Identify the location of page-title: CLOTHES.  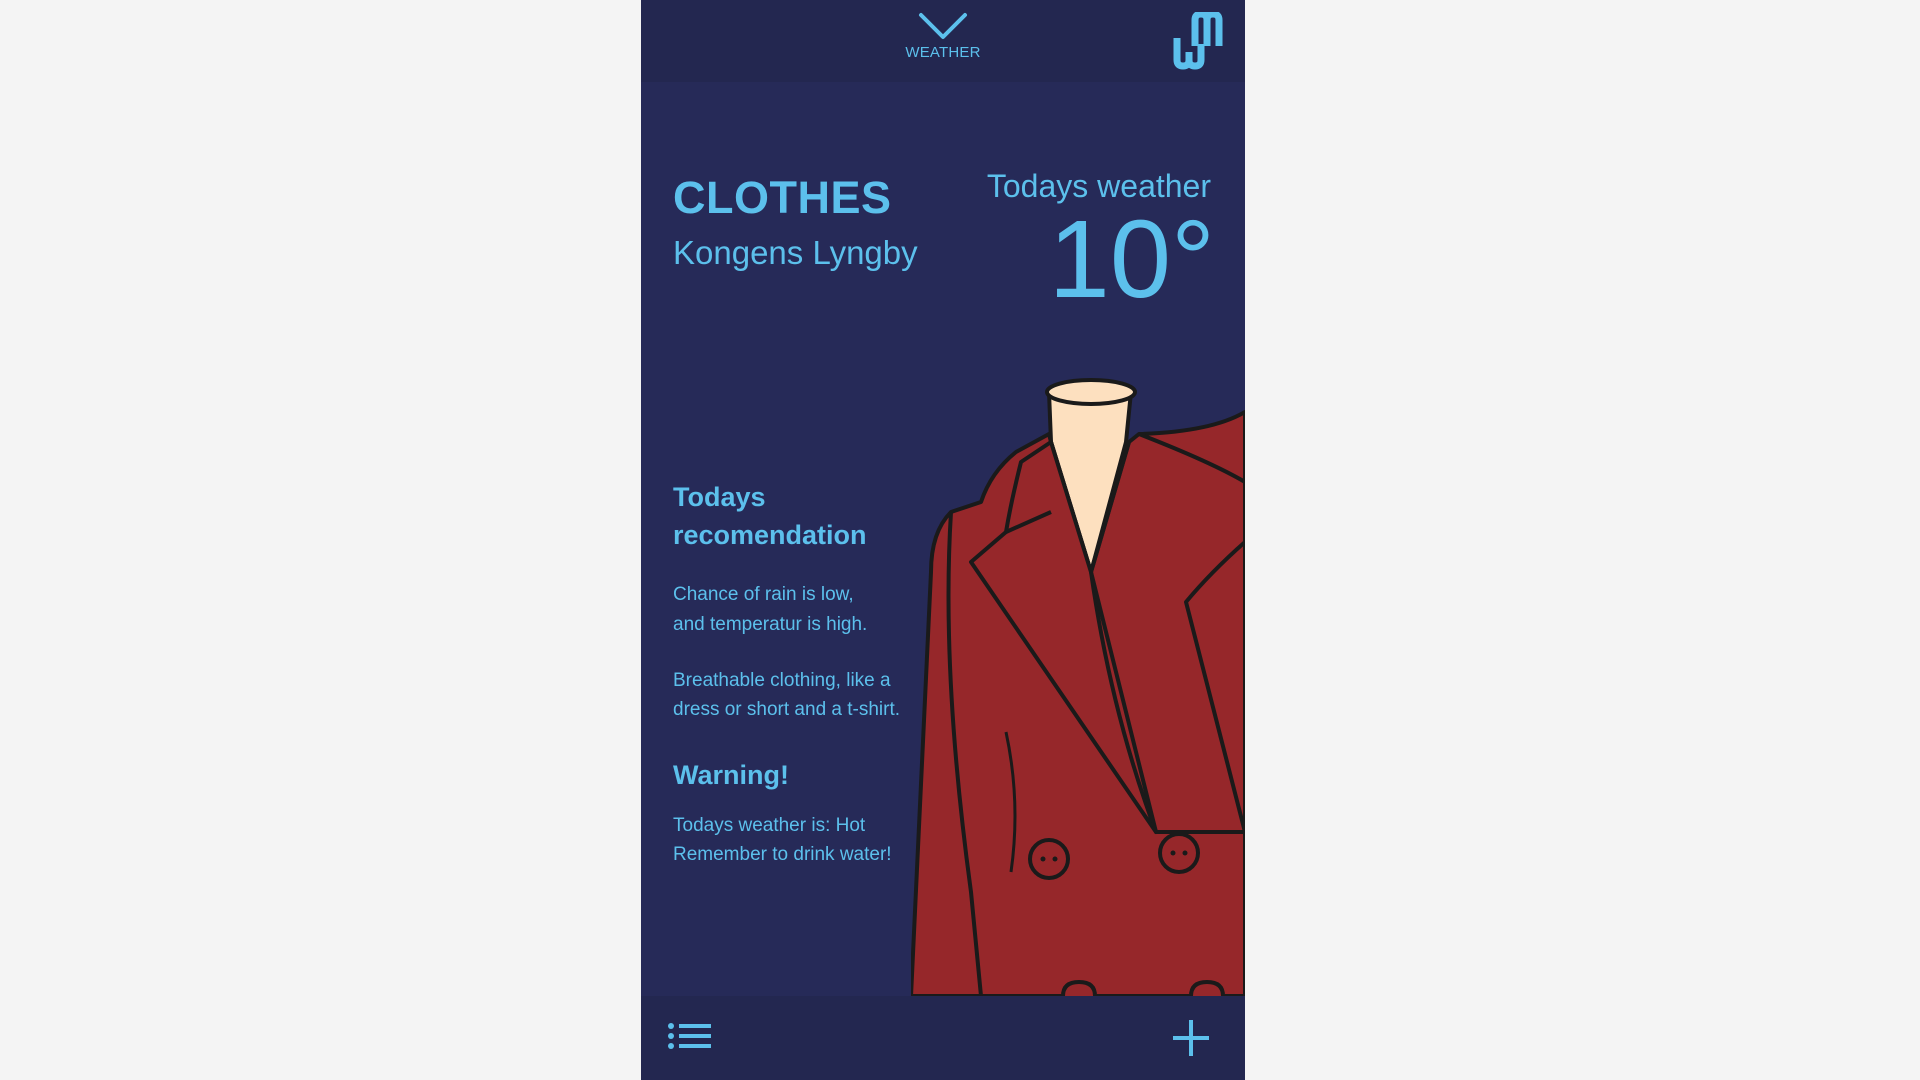
(782, 197).